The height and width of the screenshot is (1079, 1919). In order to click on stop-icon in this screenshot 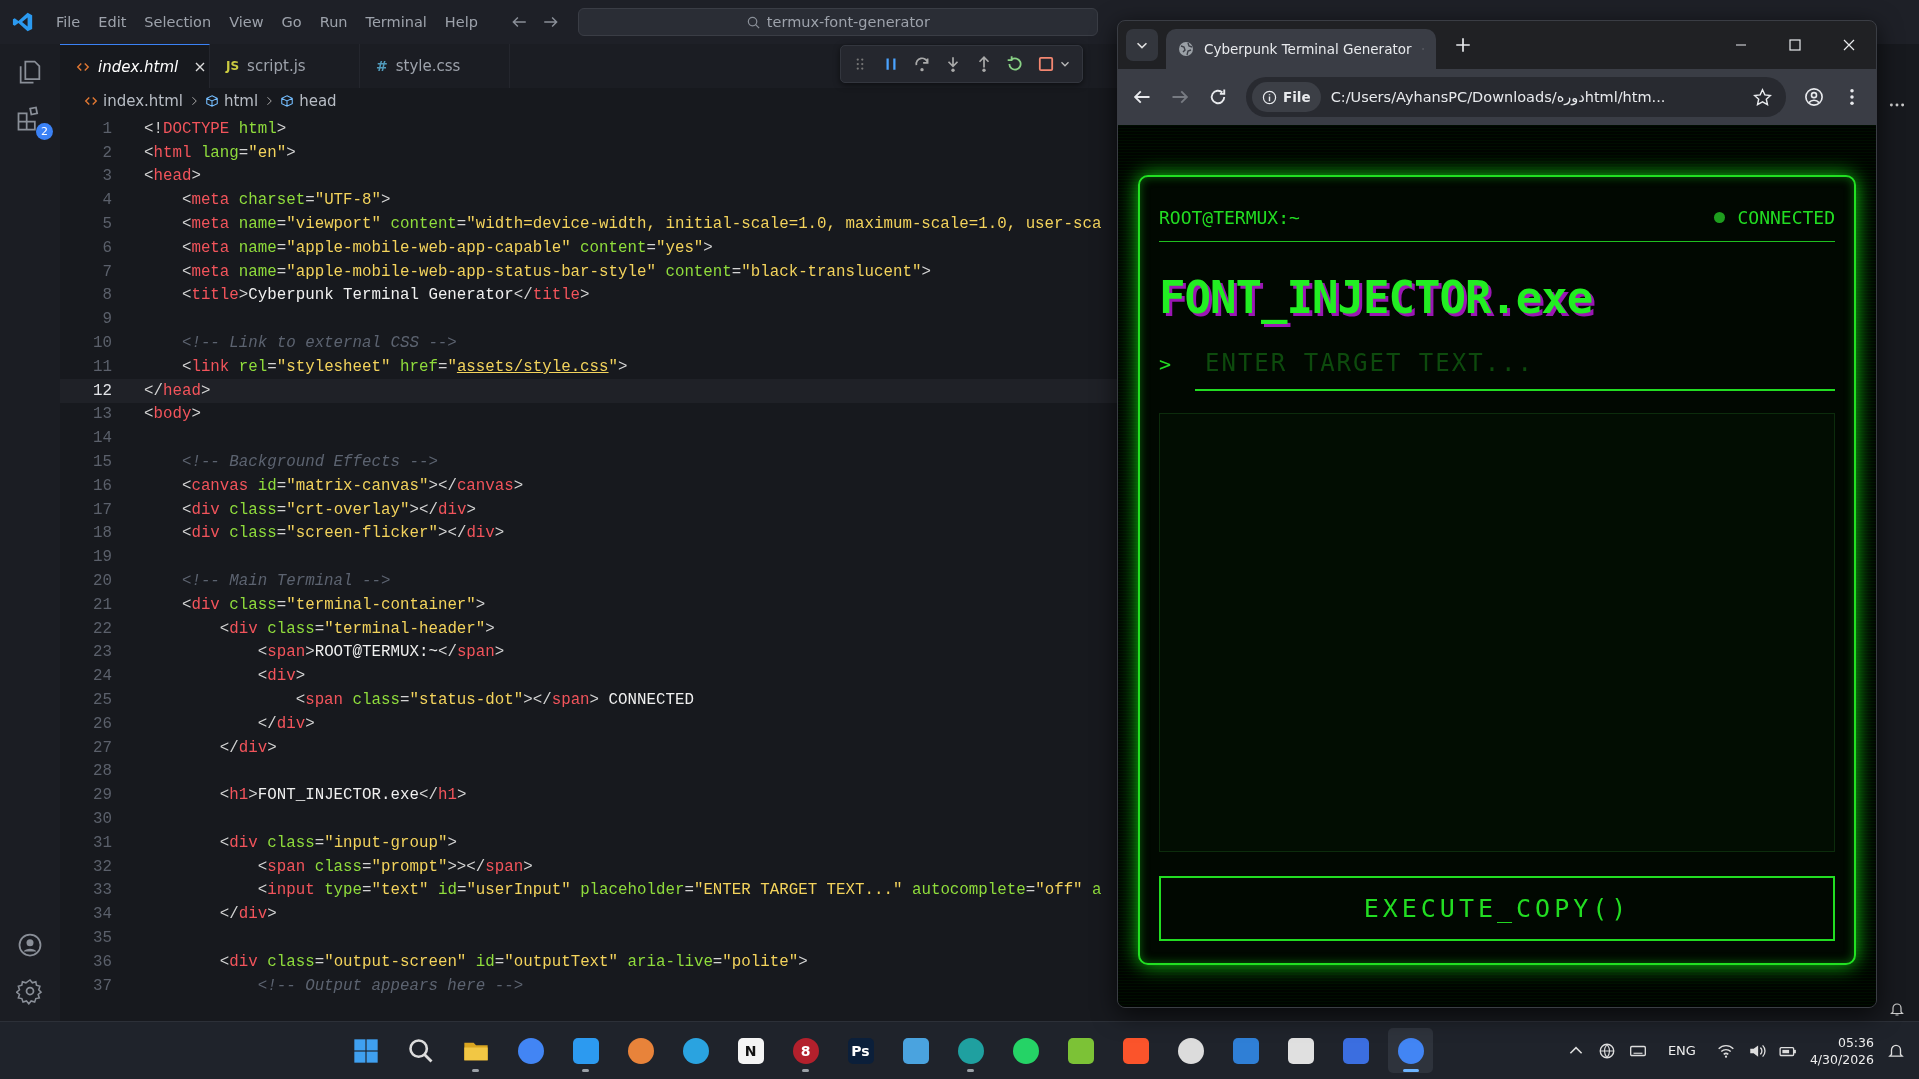, I will do `click(1046, 64)`.